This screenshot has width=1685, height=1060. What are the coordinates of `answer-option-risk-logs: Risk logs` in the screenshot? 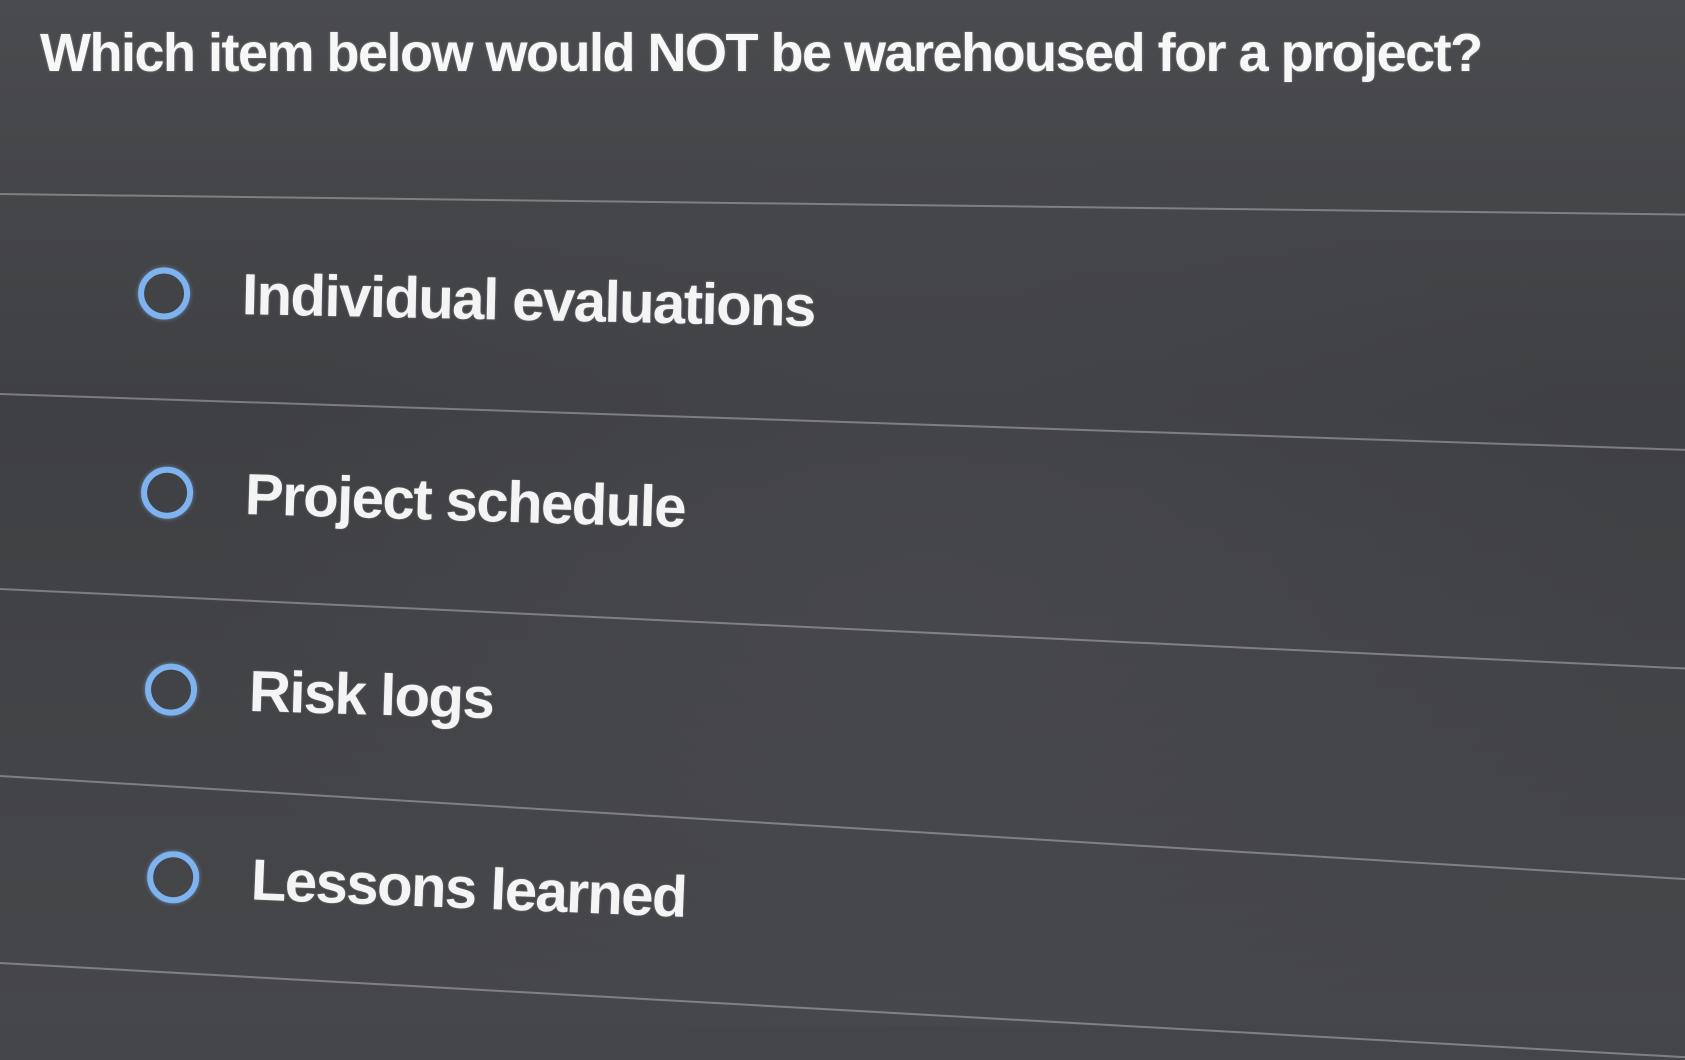 It's located at (319, 693).